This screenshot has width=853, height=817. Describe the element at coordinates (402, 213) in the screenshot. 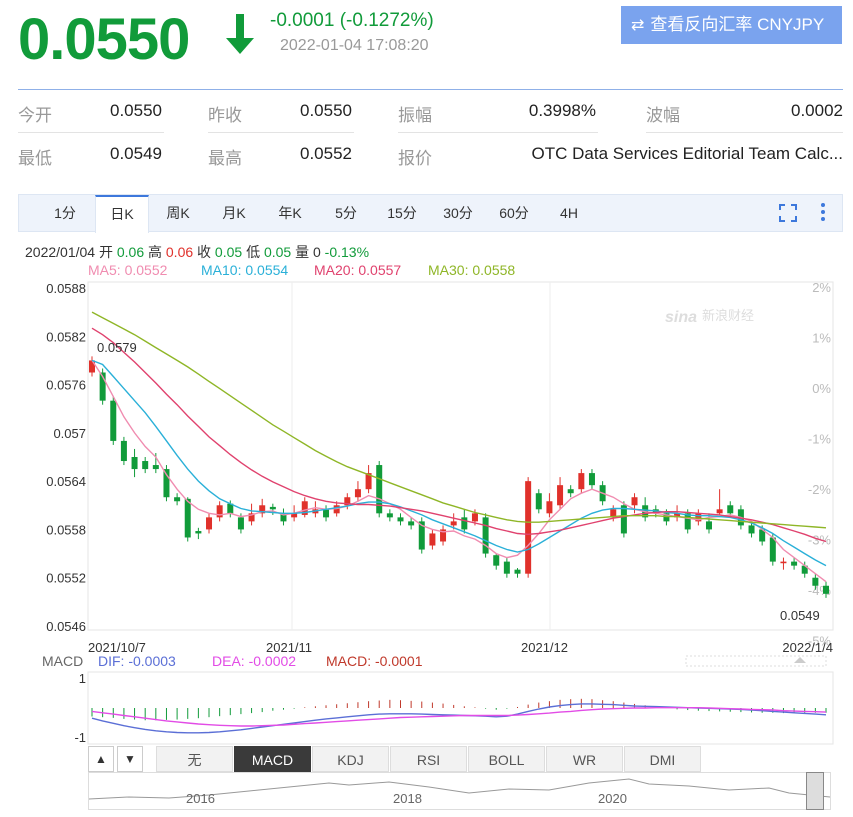

I see `tab-15min: 15分` at that location.